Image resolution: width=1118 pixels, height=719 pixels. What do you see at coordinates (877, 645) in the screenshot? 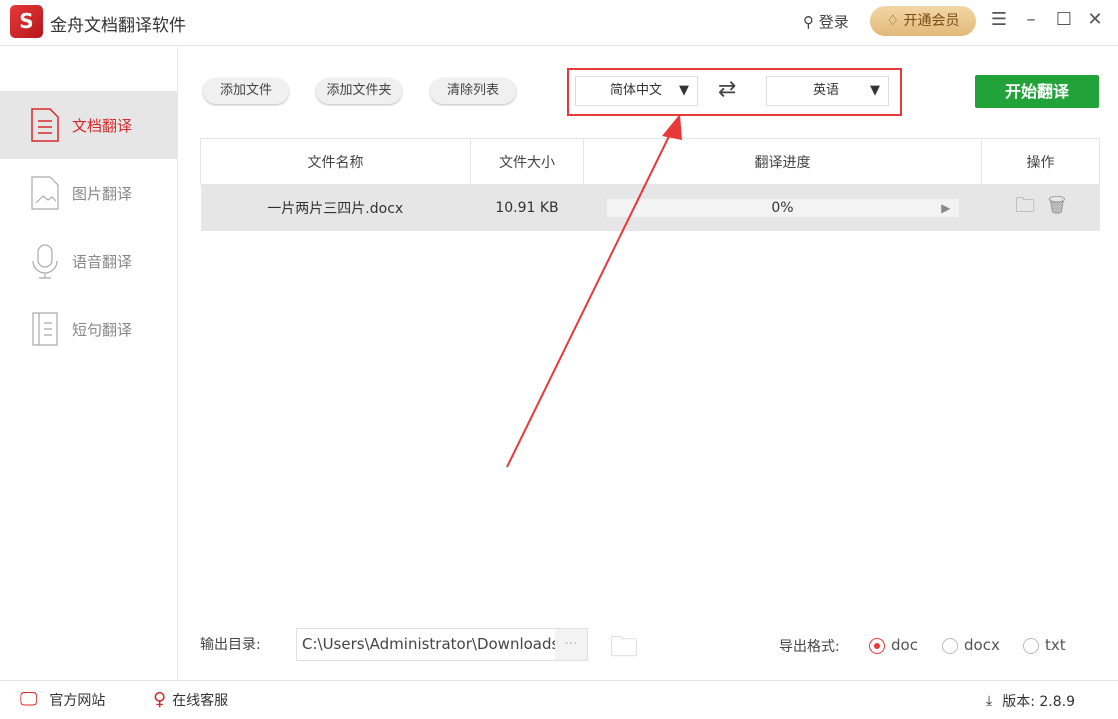
I see `radio-doc` at bounding box center [877, 645].